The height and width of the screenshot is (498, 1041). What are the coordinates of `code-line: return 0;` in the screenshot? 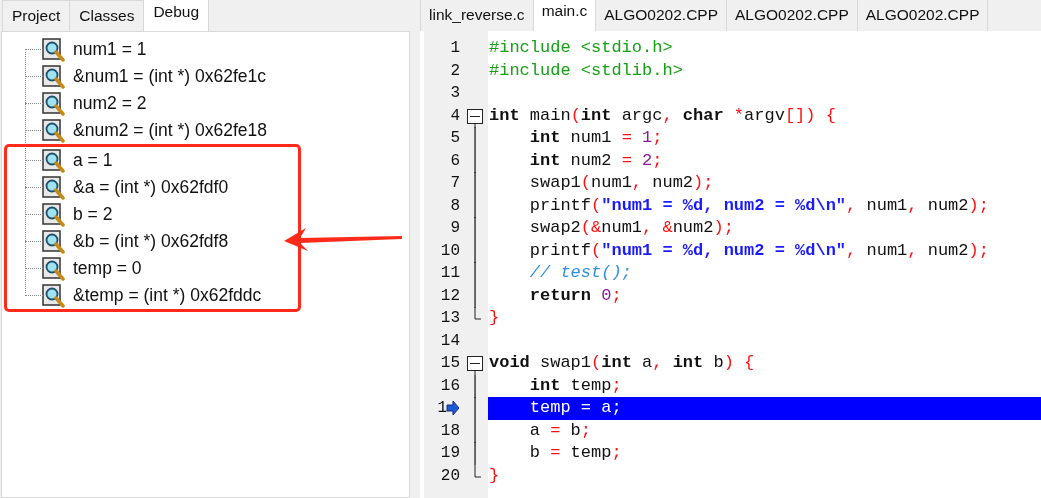 It's located at (575, 295).